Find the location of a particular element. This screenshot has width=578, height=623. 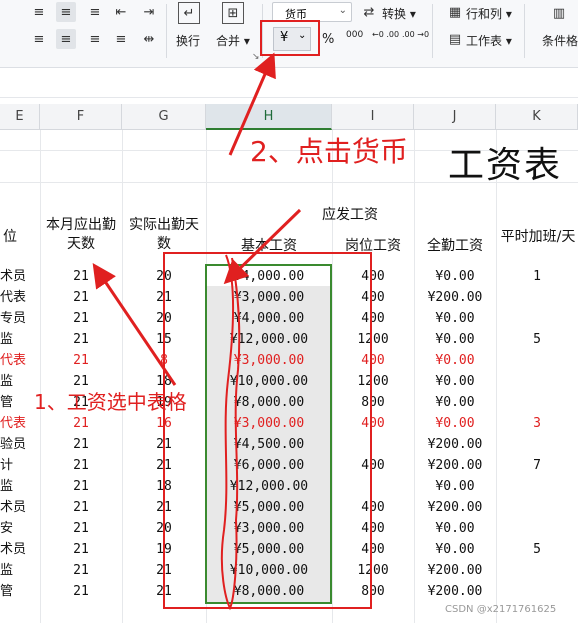

arrow-to-currency is located at coordinates (252, 104).